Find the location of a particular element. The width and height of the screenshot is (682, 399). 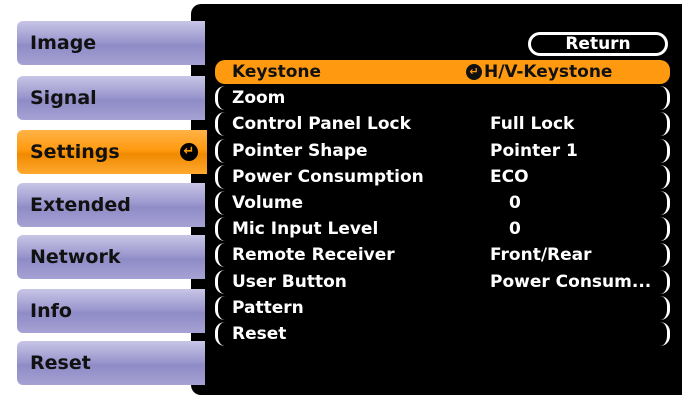

menu-item-value-text: H/V-Keystone is located at coordinates (548, 72).